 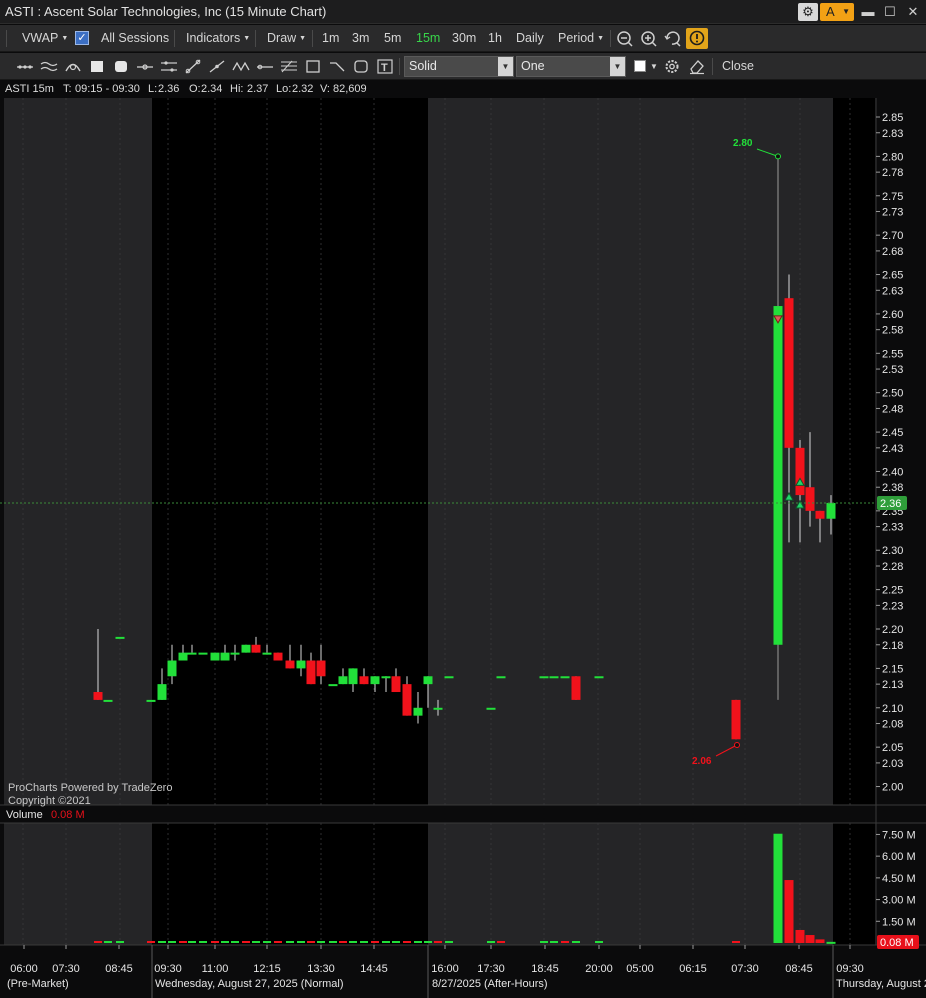 What do you see at coordinates (73, 66) in the screenshot?
I see `curve-tool-icon` at bounding box center [73, 66].